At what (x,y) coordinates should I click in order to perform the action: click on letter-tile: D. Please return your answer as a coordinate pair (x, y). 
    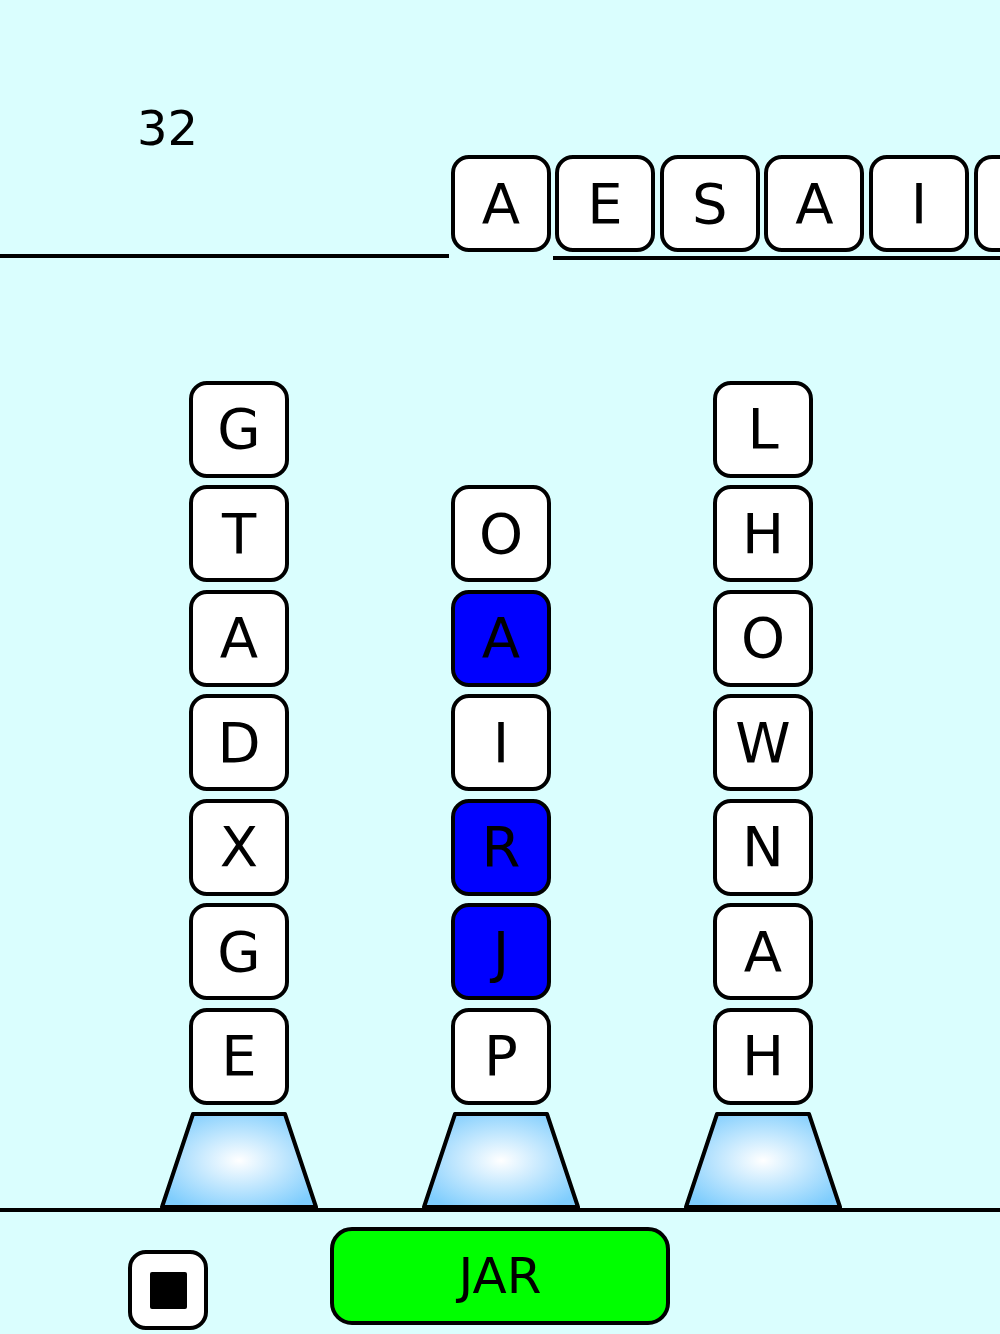
    Looking at the image, I should click on (239, 742).